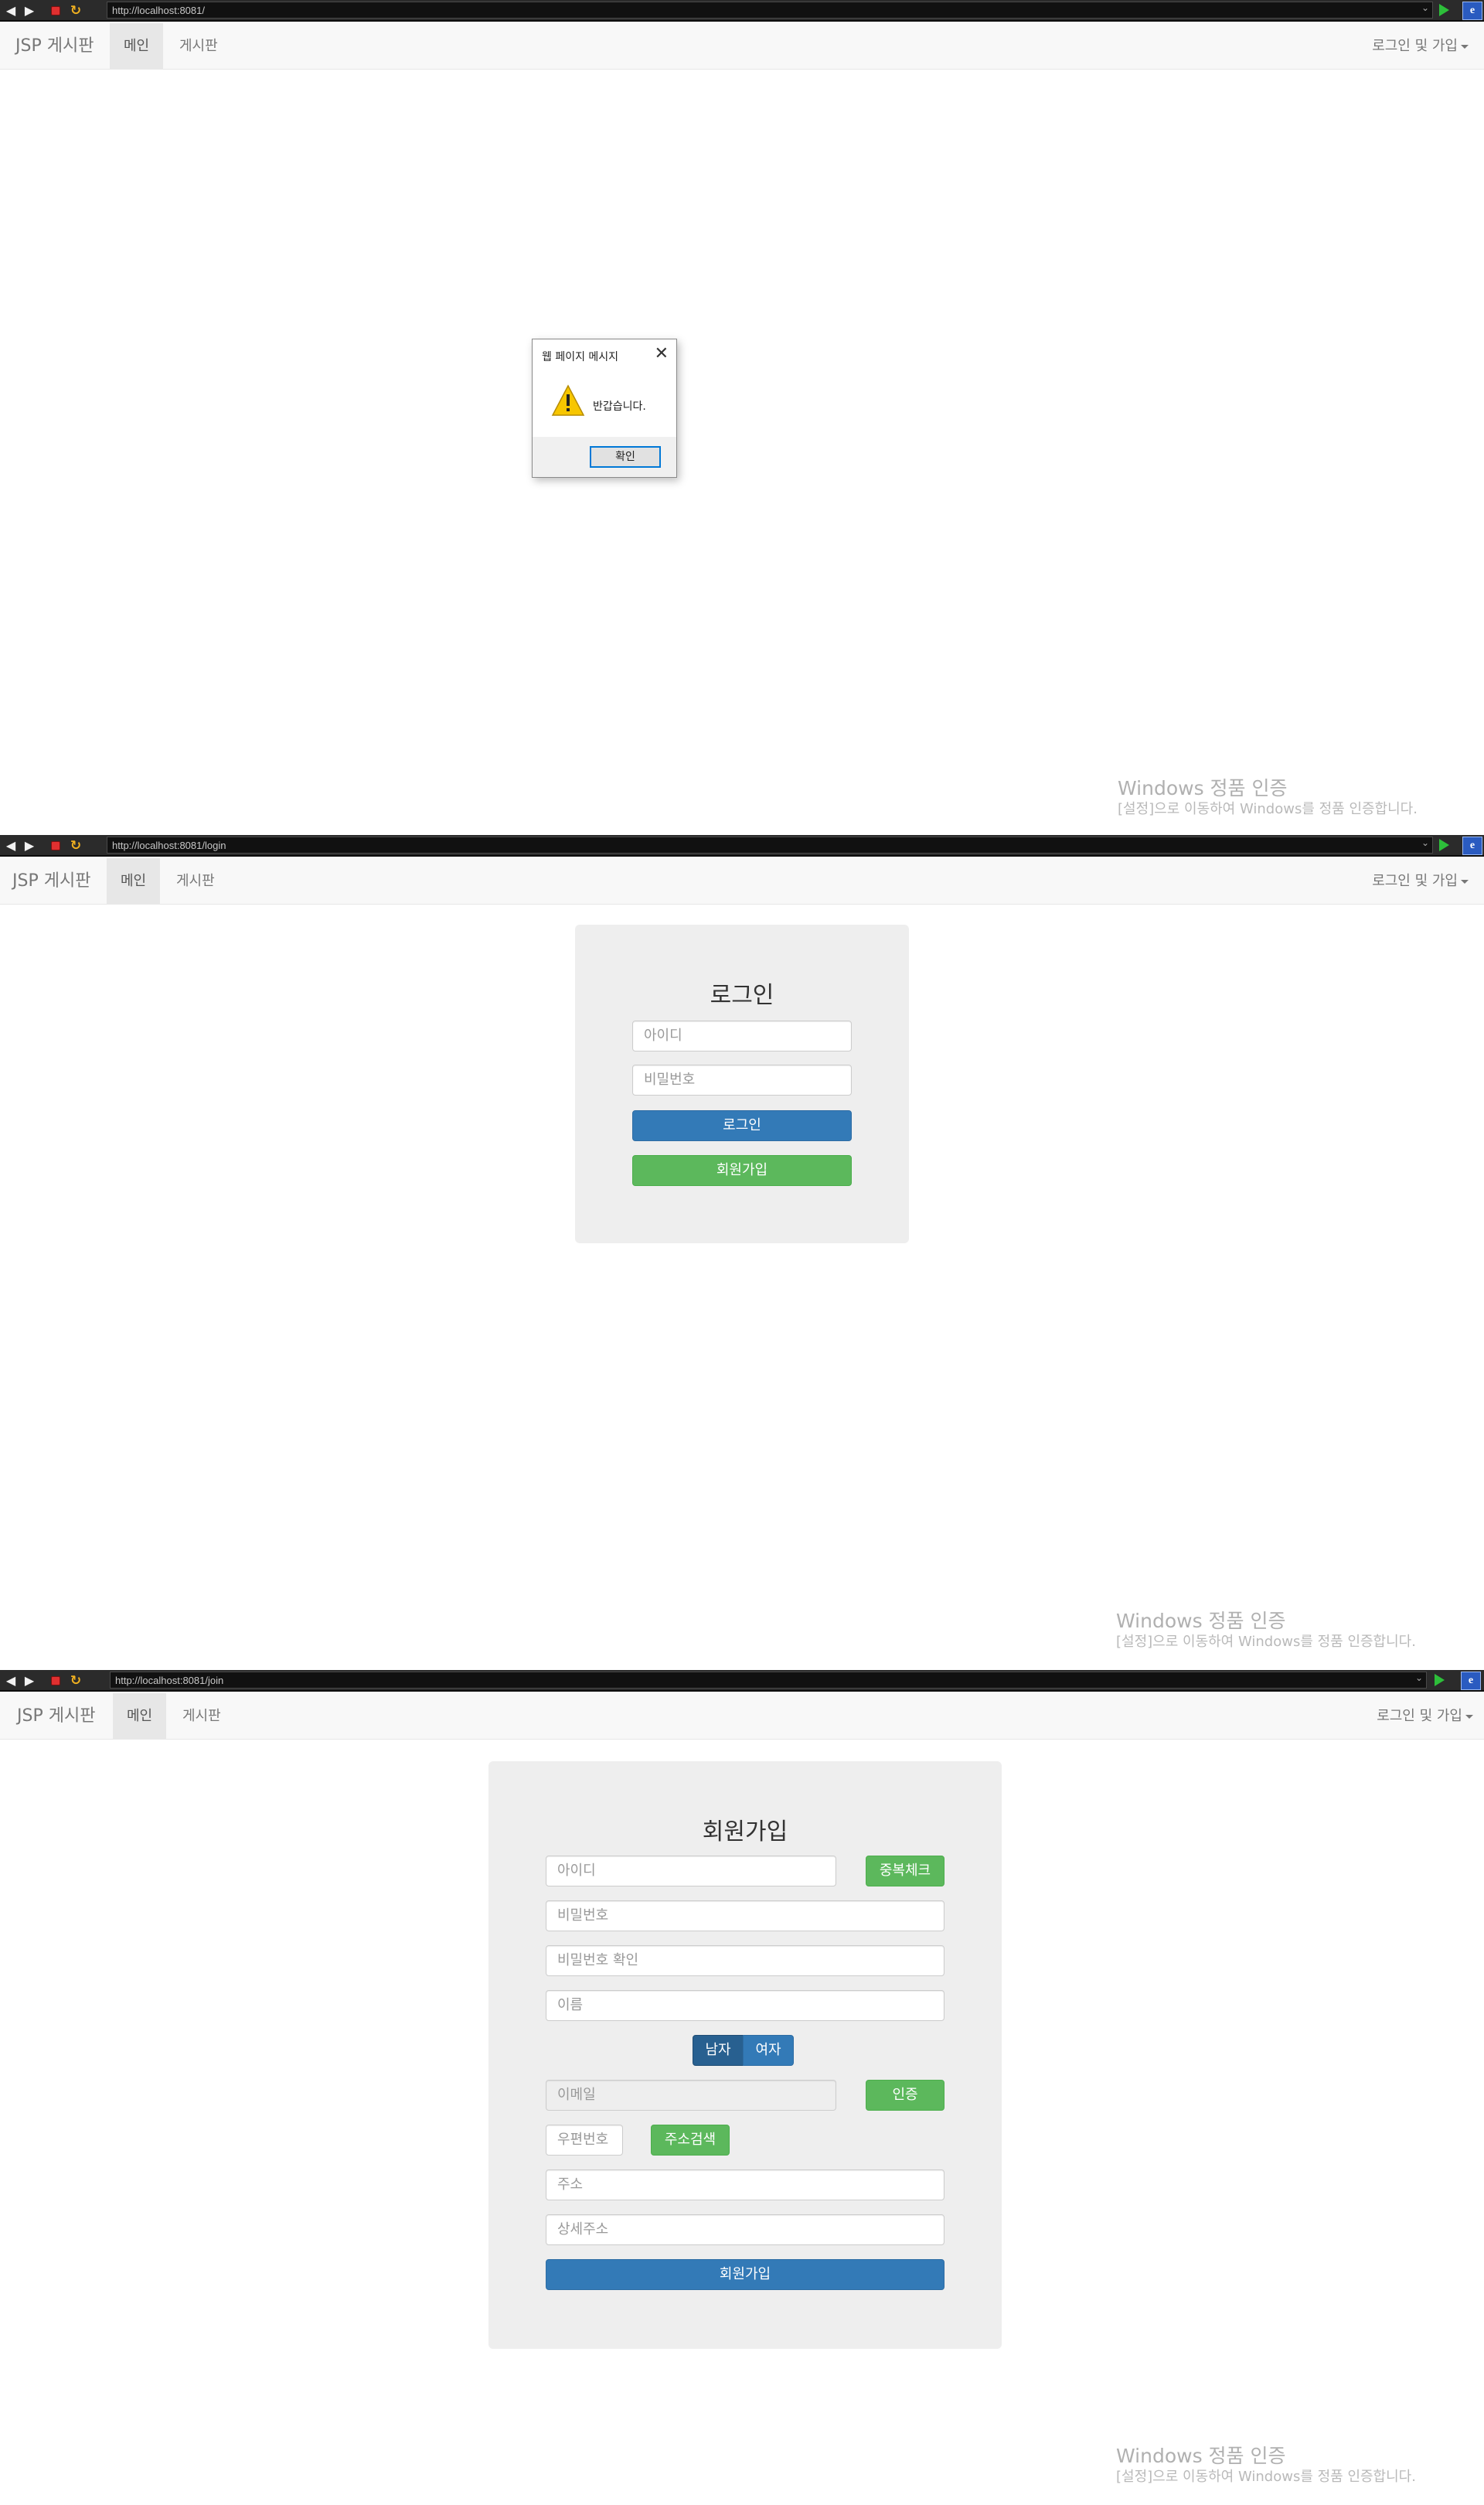 Image resolution: width=1484 pixels, height=2505 pixels. I want to click on login-id-input: 아이디, so click(742, 1036).